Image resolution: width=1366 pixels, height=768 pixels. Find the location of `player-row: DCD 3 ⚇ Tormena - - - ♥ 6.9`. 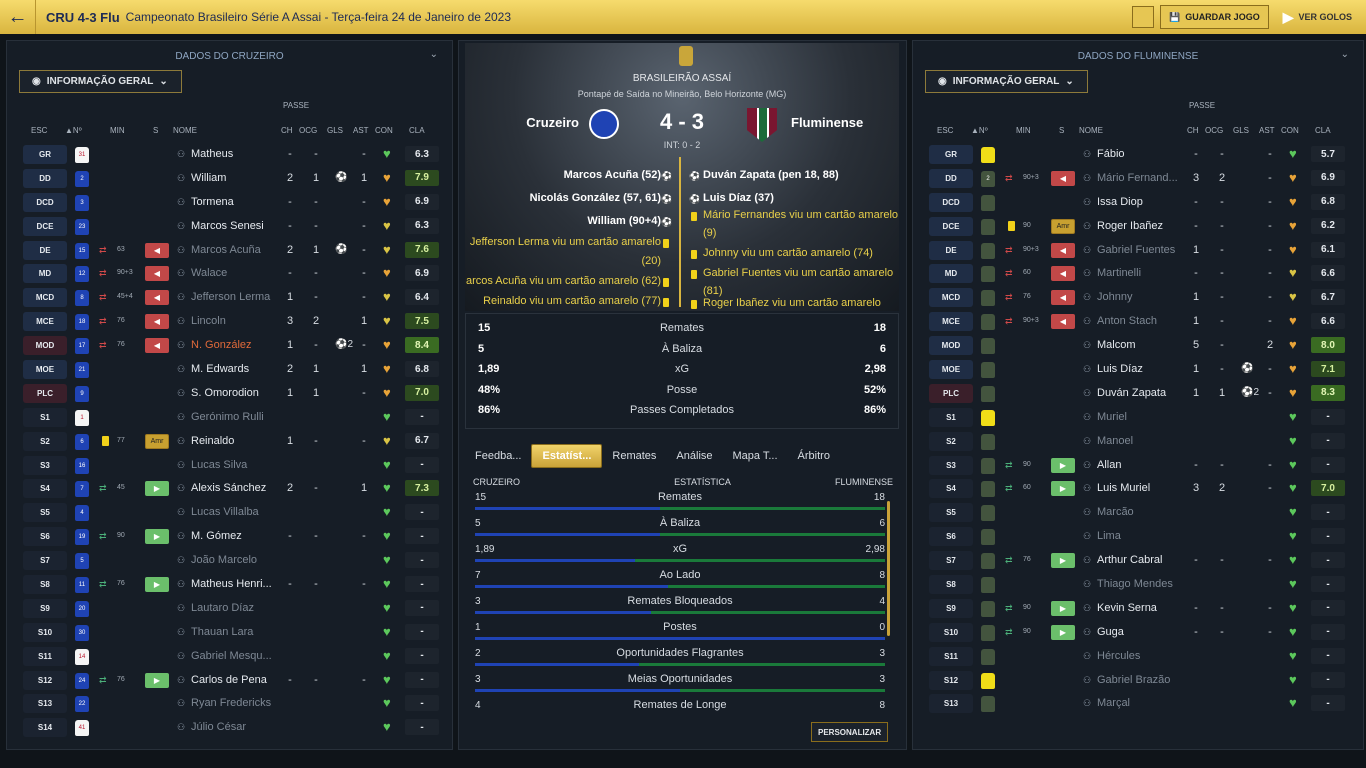

player-row: DCD 3 ⚇ Tormena - - - ♥ 6.9 is located at coordinates (229, 203).